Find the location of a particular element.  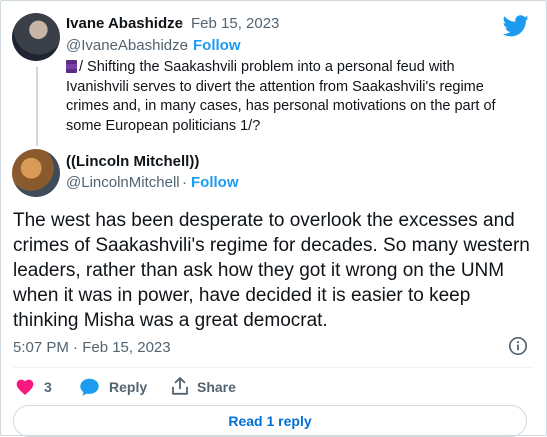

info-icon is located at coordinates (518, 346).